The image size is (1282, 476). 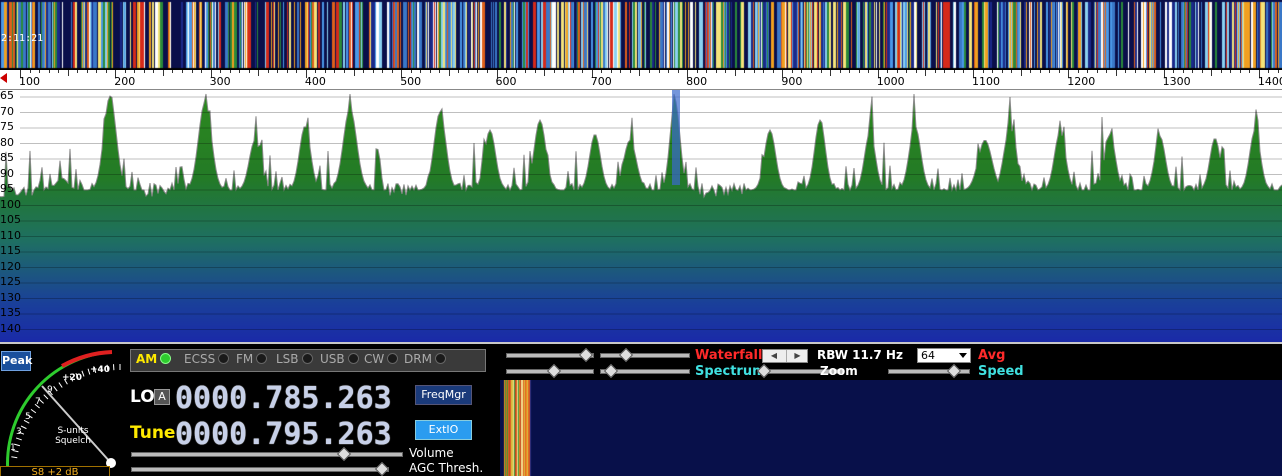 What do you see at coordinates (283, 434) in the screenshot?
I see `tune-frequency-display: 0000.795.263` at bounding box center [283, 434].